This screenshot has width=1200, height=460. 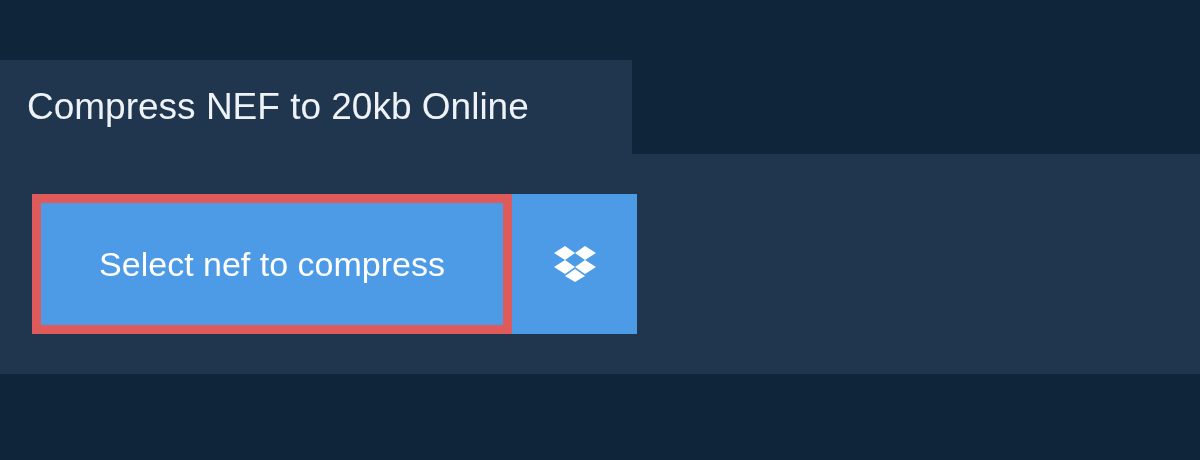 What do you see at coordinates (278, 107) in the screenshot?
I see `page-title: Compress NEF to 20kb Online` at bounding box center [278, 107].